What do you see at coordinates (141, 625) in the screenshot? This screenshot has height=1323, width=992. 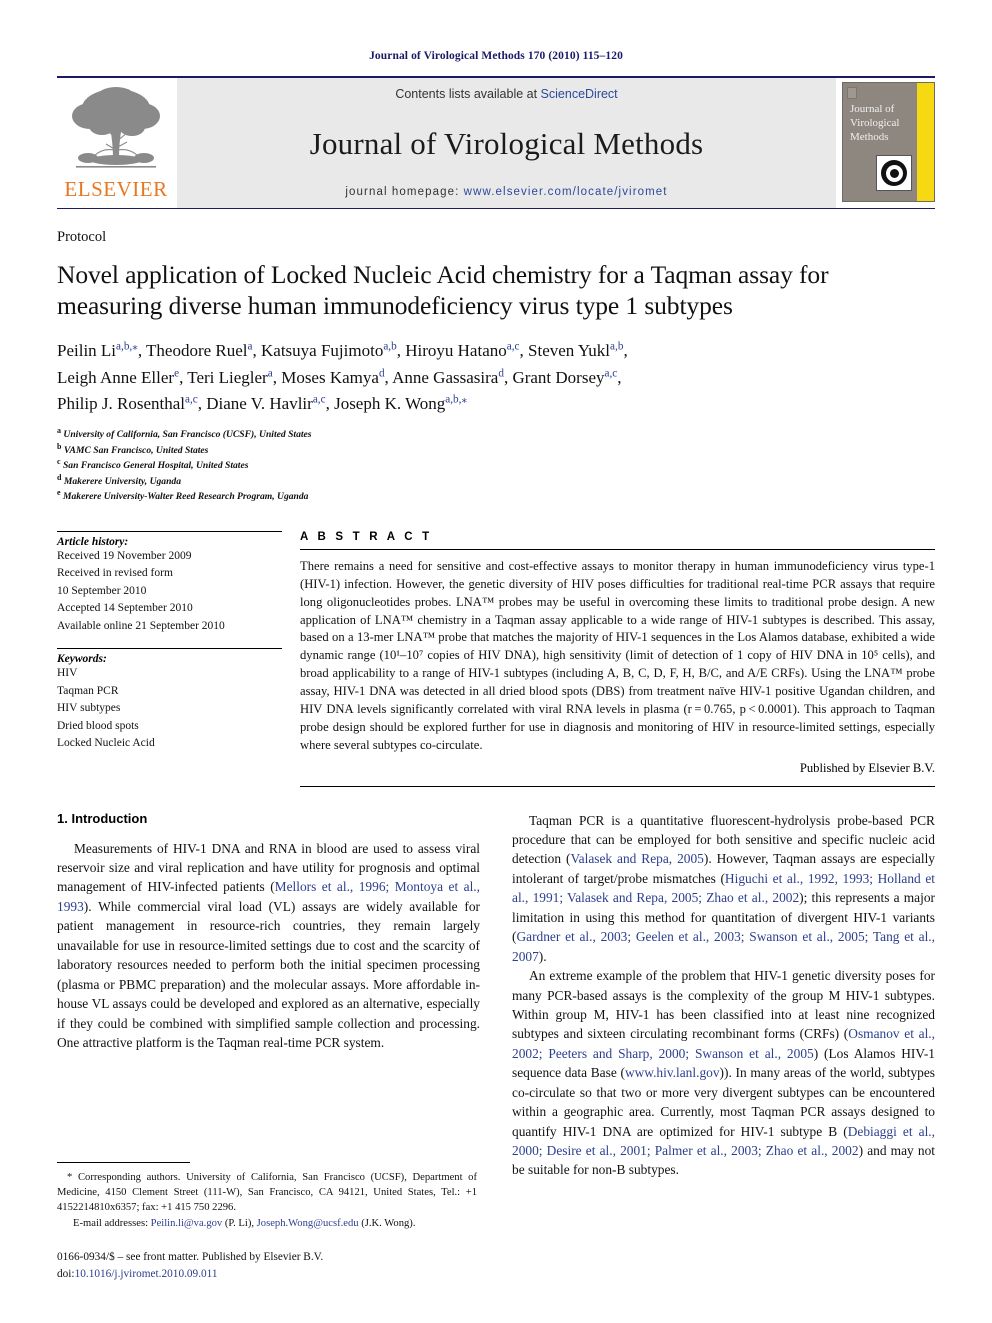 I see `article-history-item: Available online 21 September 2010` at bounding box center [141, 625].